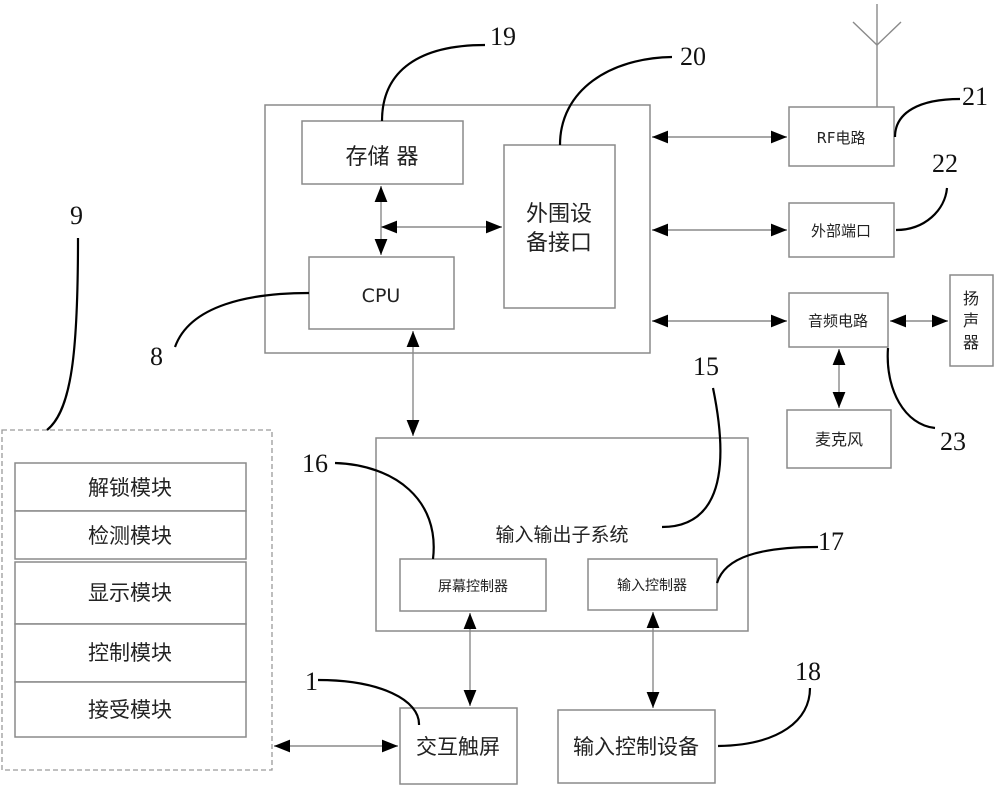  Describe the element at coordinates (156, 356) in the screenshot. I see `ref-8: 8` at that location.